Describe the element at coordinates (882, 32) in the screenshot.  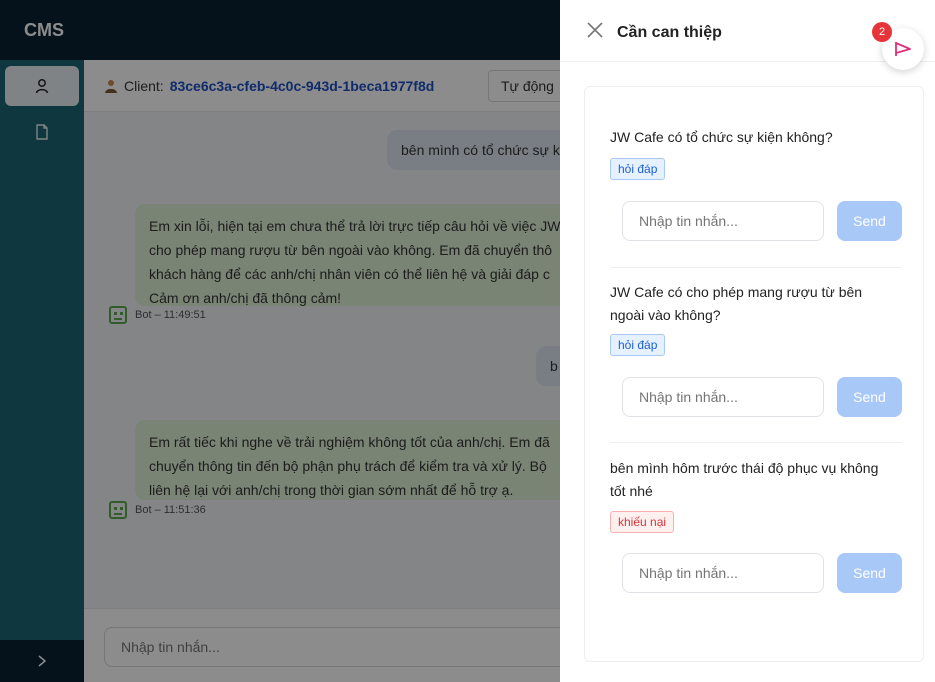
I see `notification-badge: 2` at that location.